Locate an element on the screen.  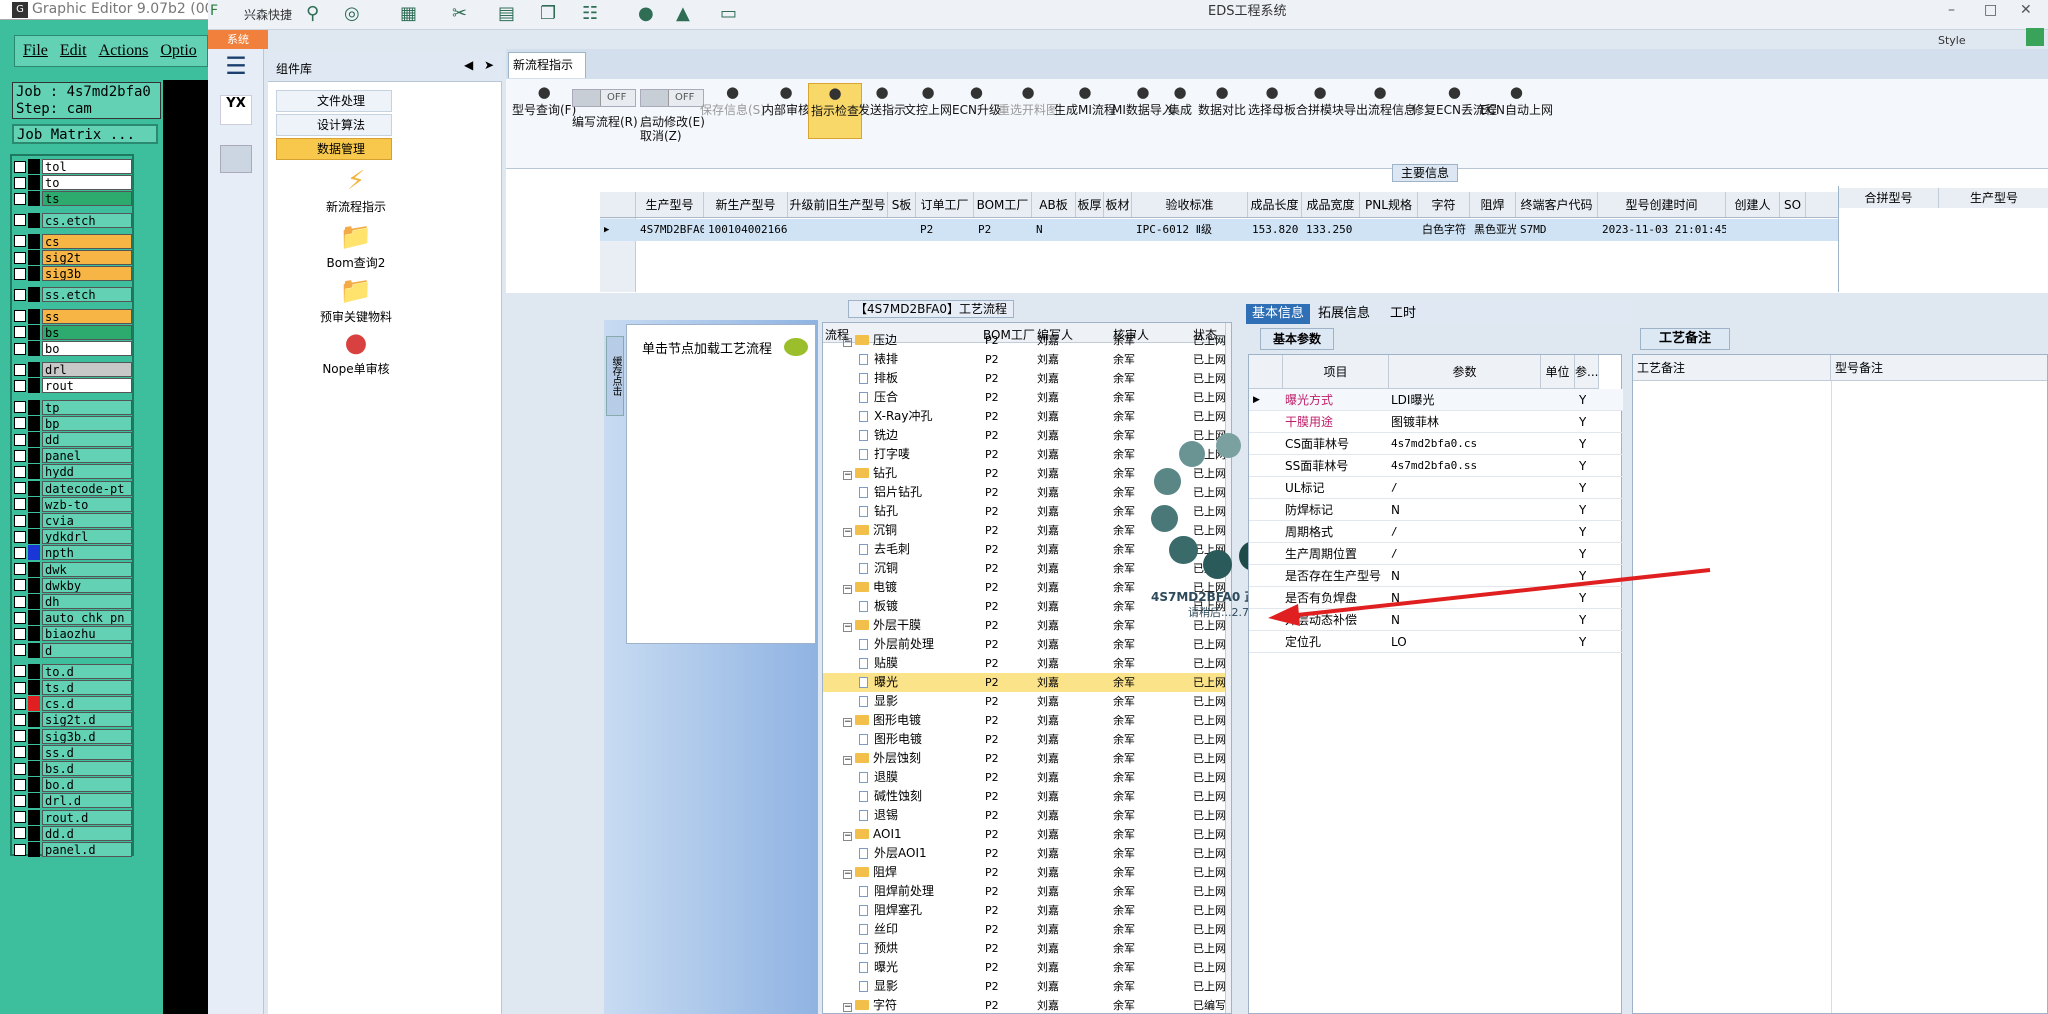
grid-col-header: PNL规格 is located at coordinates (1389, 204).